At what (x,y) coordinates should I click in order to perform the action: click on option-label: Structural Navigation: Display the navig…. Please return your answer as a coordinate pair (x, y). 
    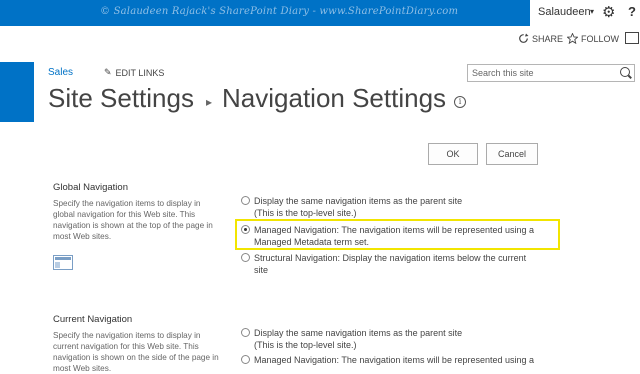
    Looking at the image, I should click on (407, 264).